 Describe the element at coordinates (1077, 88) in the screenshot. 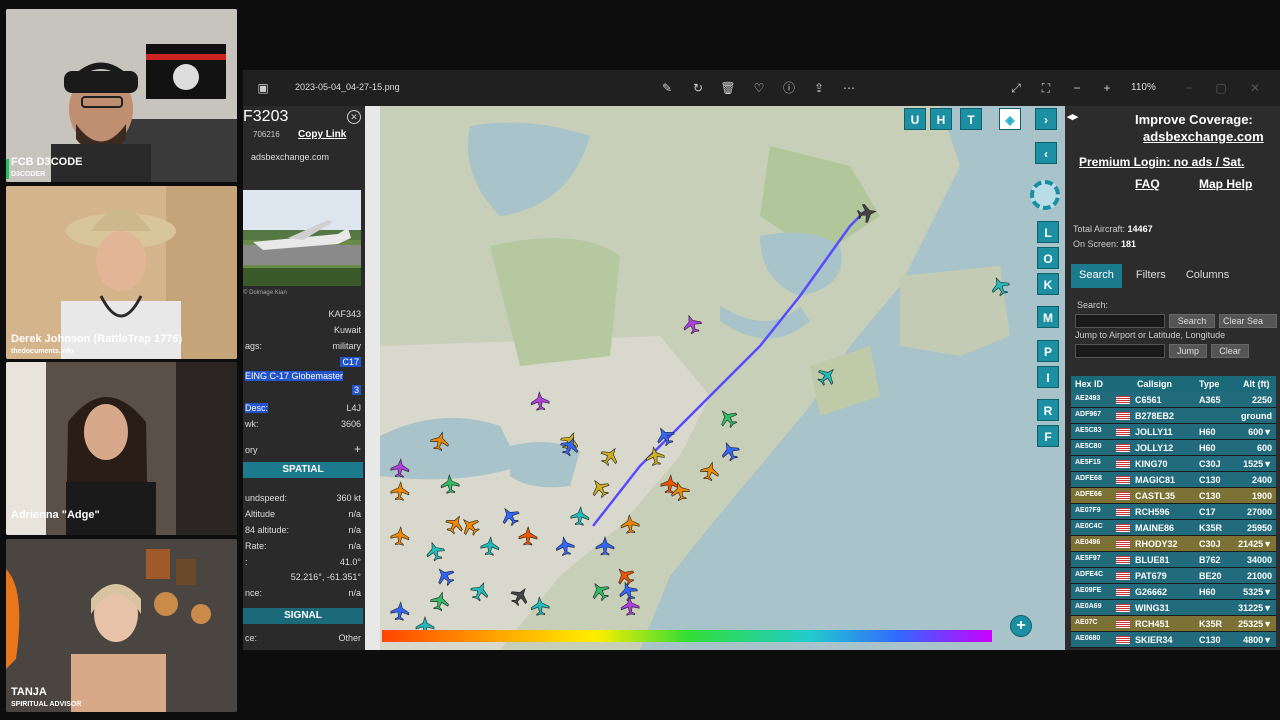

I see `zoom-out-icon: −` at that location.